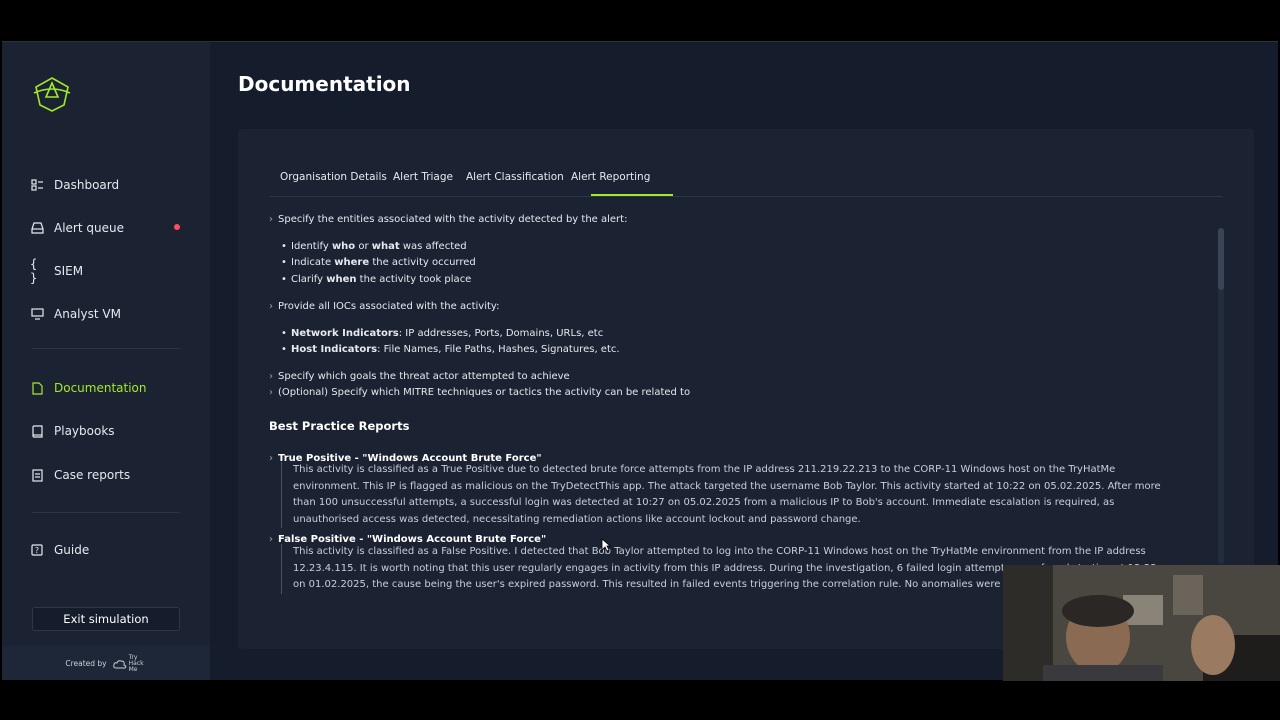  I want to click on logo-icon, so click(52, 94).